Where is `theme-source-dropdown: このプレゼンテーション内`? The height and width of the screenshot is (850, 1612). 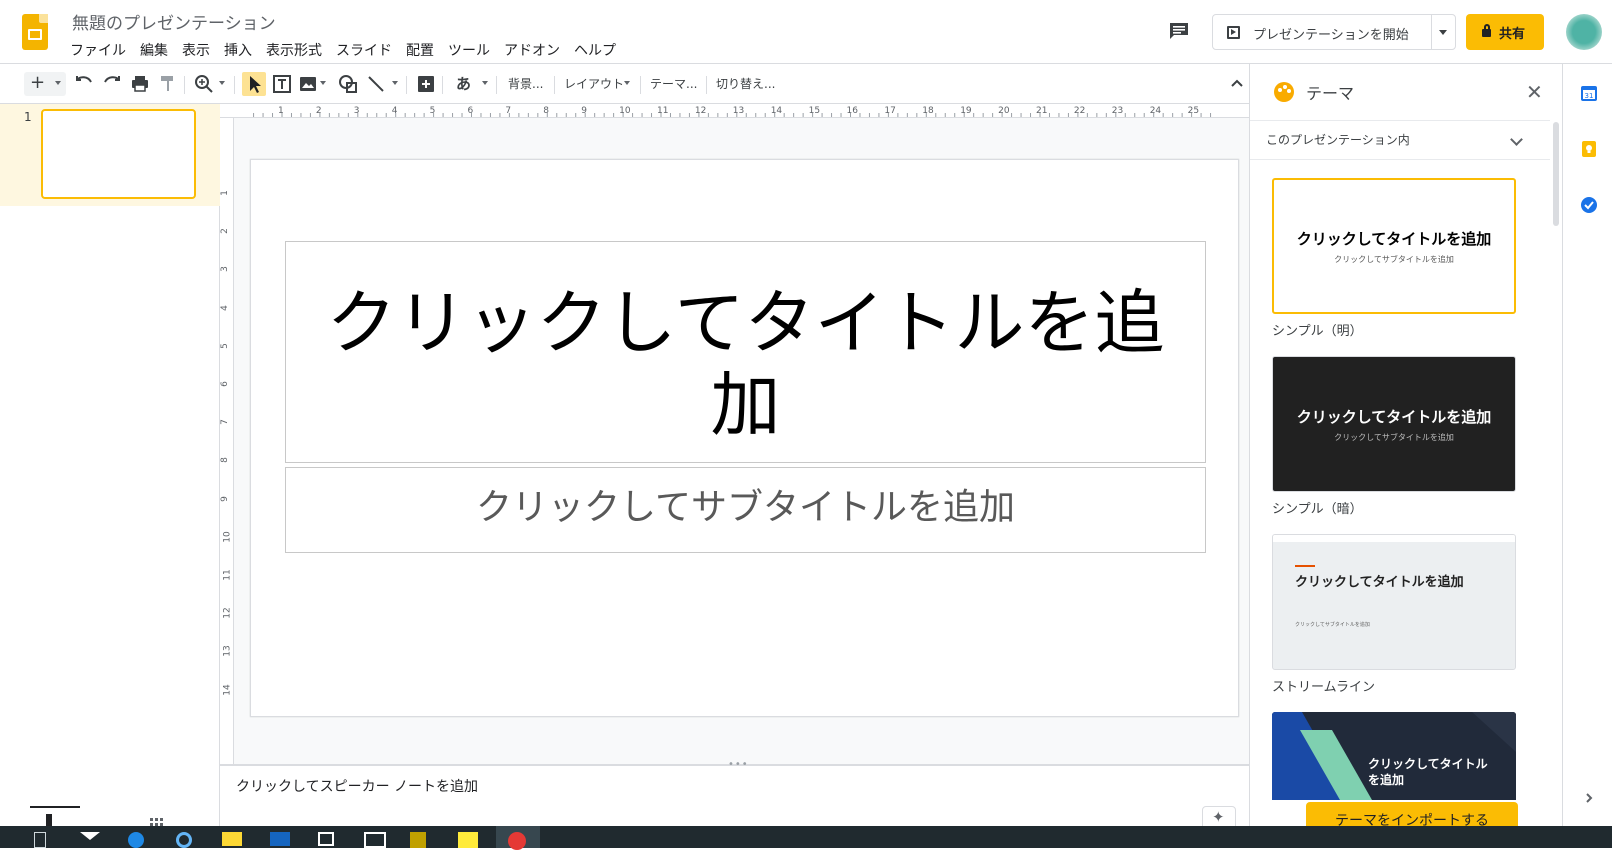
theme-source-dropdown: このプレゼンテーション内 is located at coordinates (1400, 140).